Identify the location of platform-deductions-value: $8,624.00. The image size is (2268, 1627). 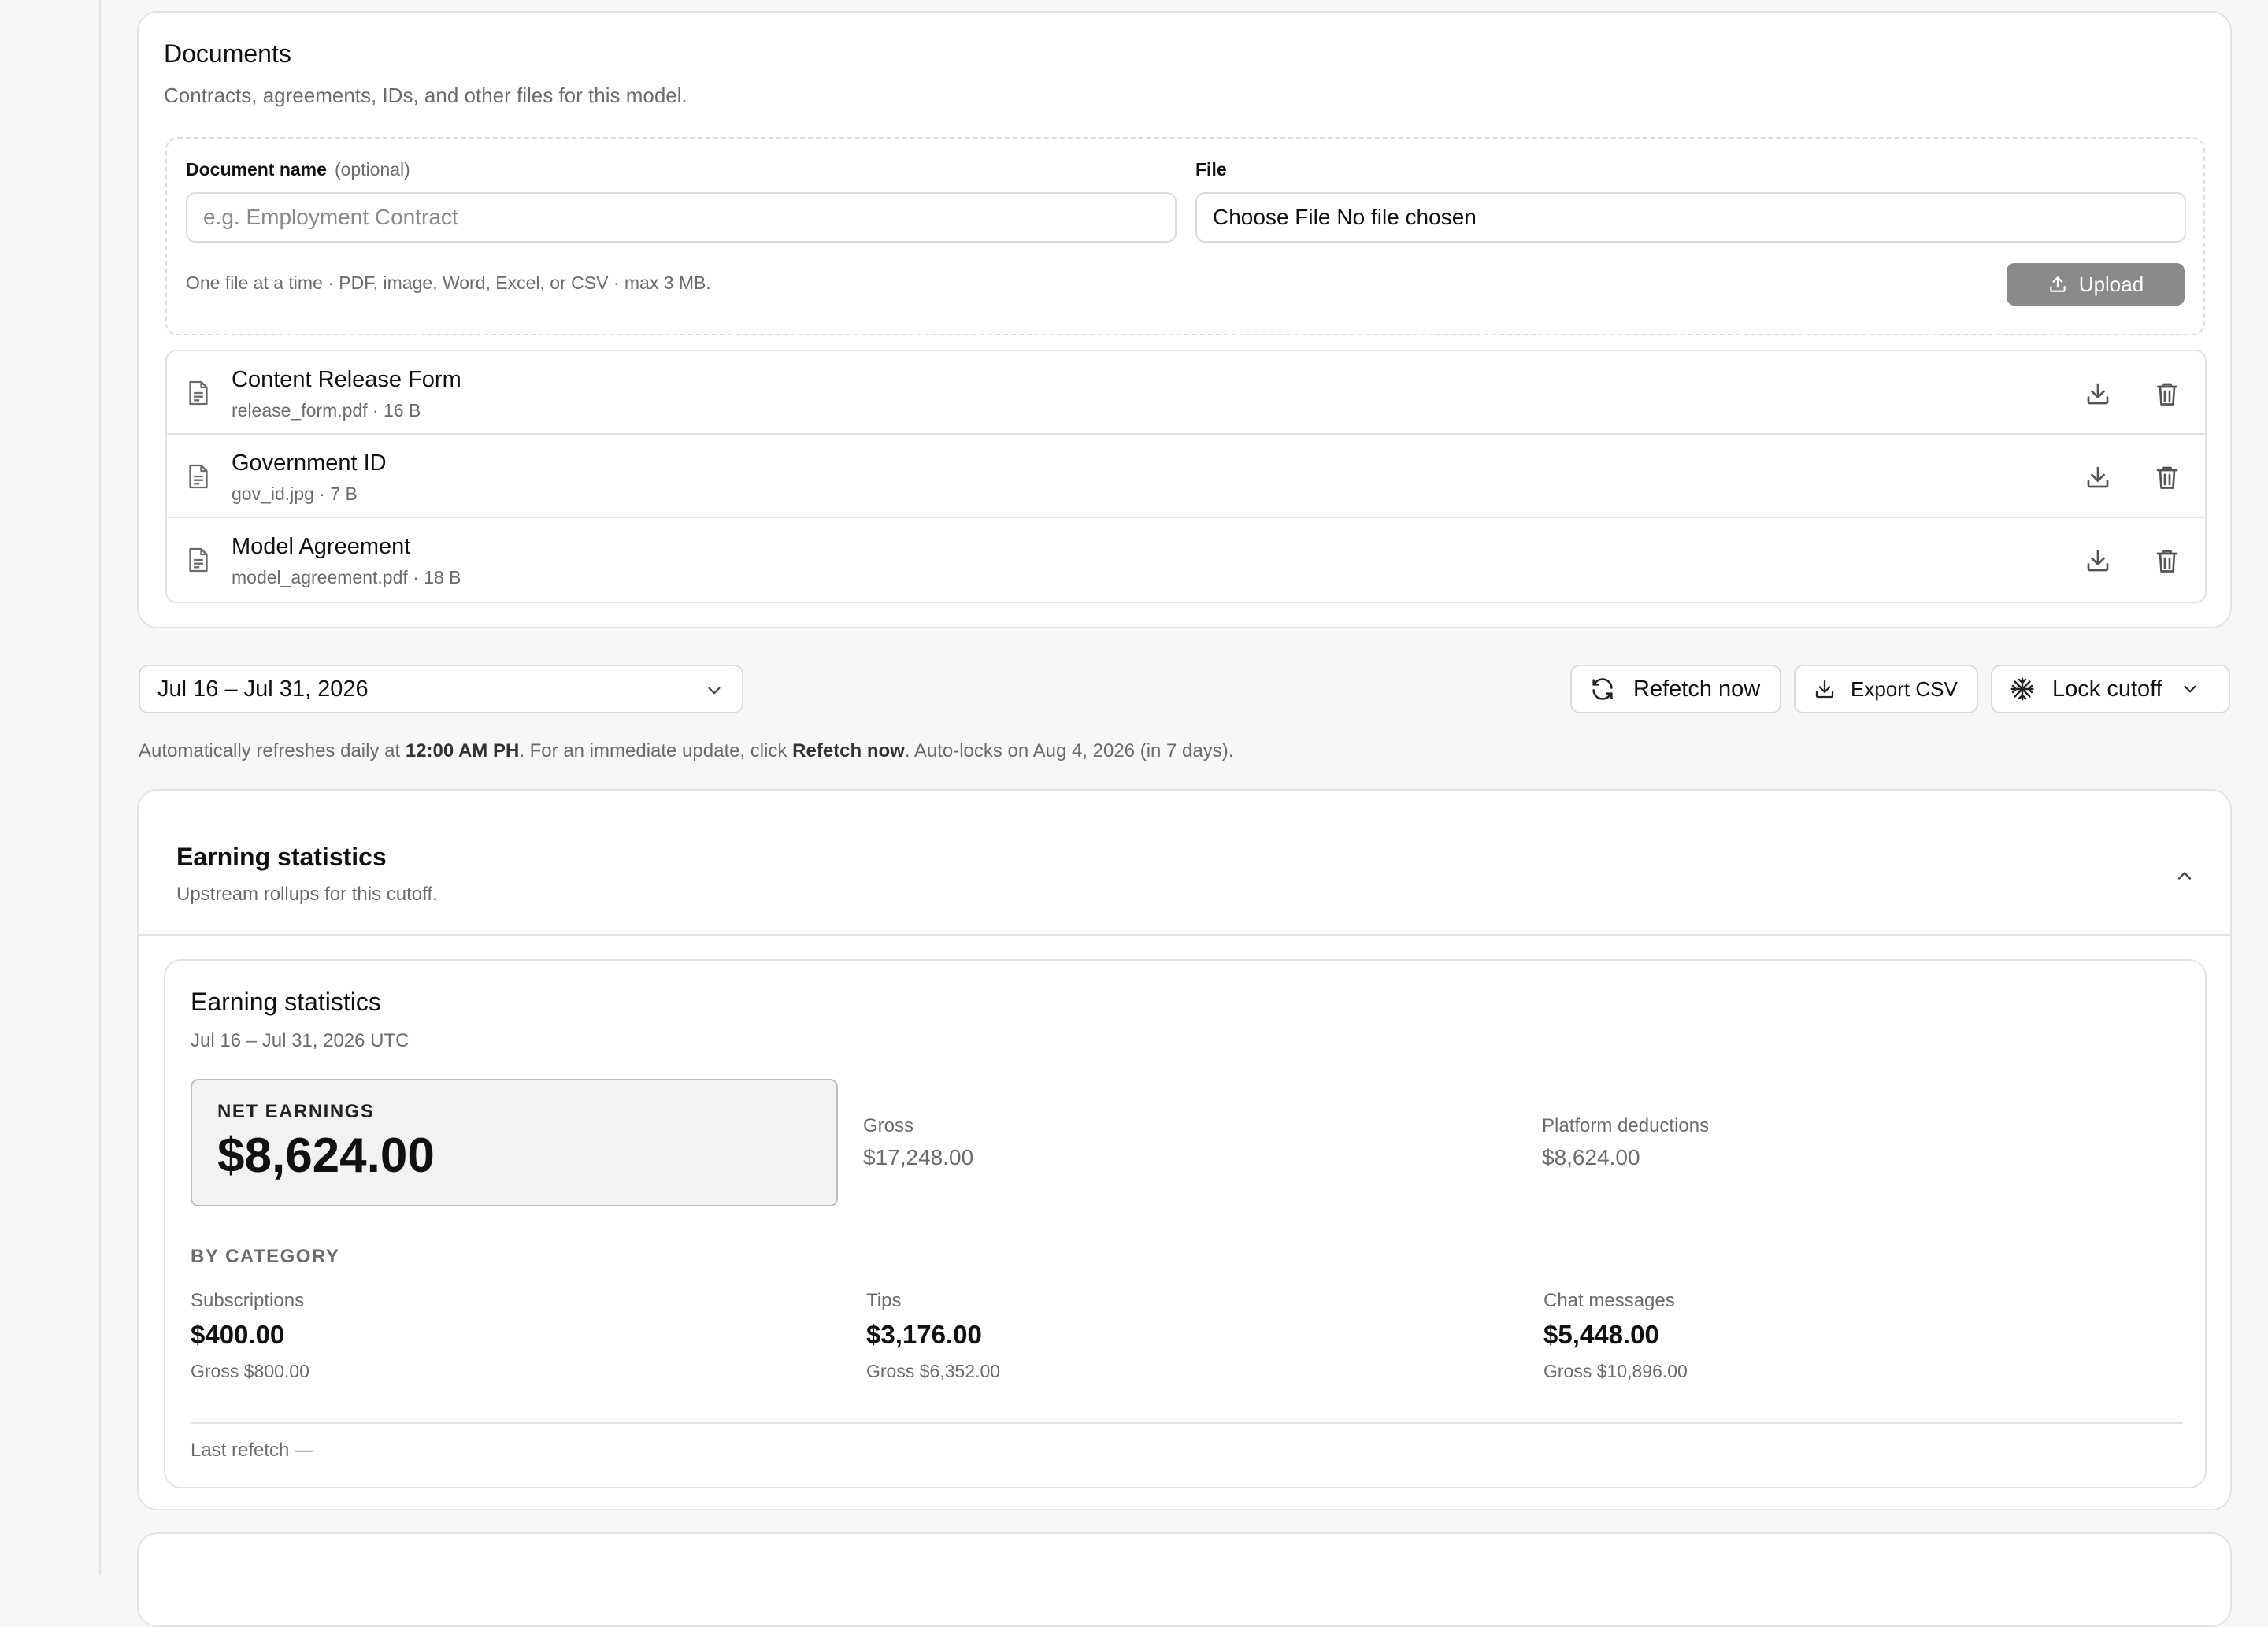
(1591, 1157).